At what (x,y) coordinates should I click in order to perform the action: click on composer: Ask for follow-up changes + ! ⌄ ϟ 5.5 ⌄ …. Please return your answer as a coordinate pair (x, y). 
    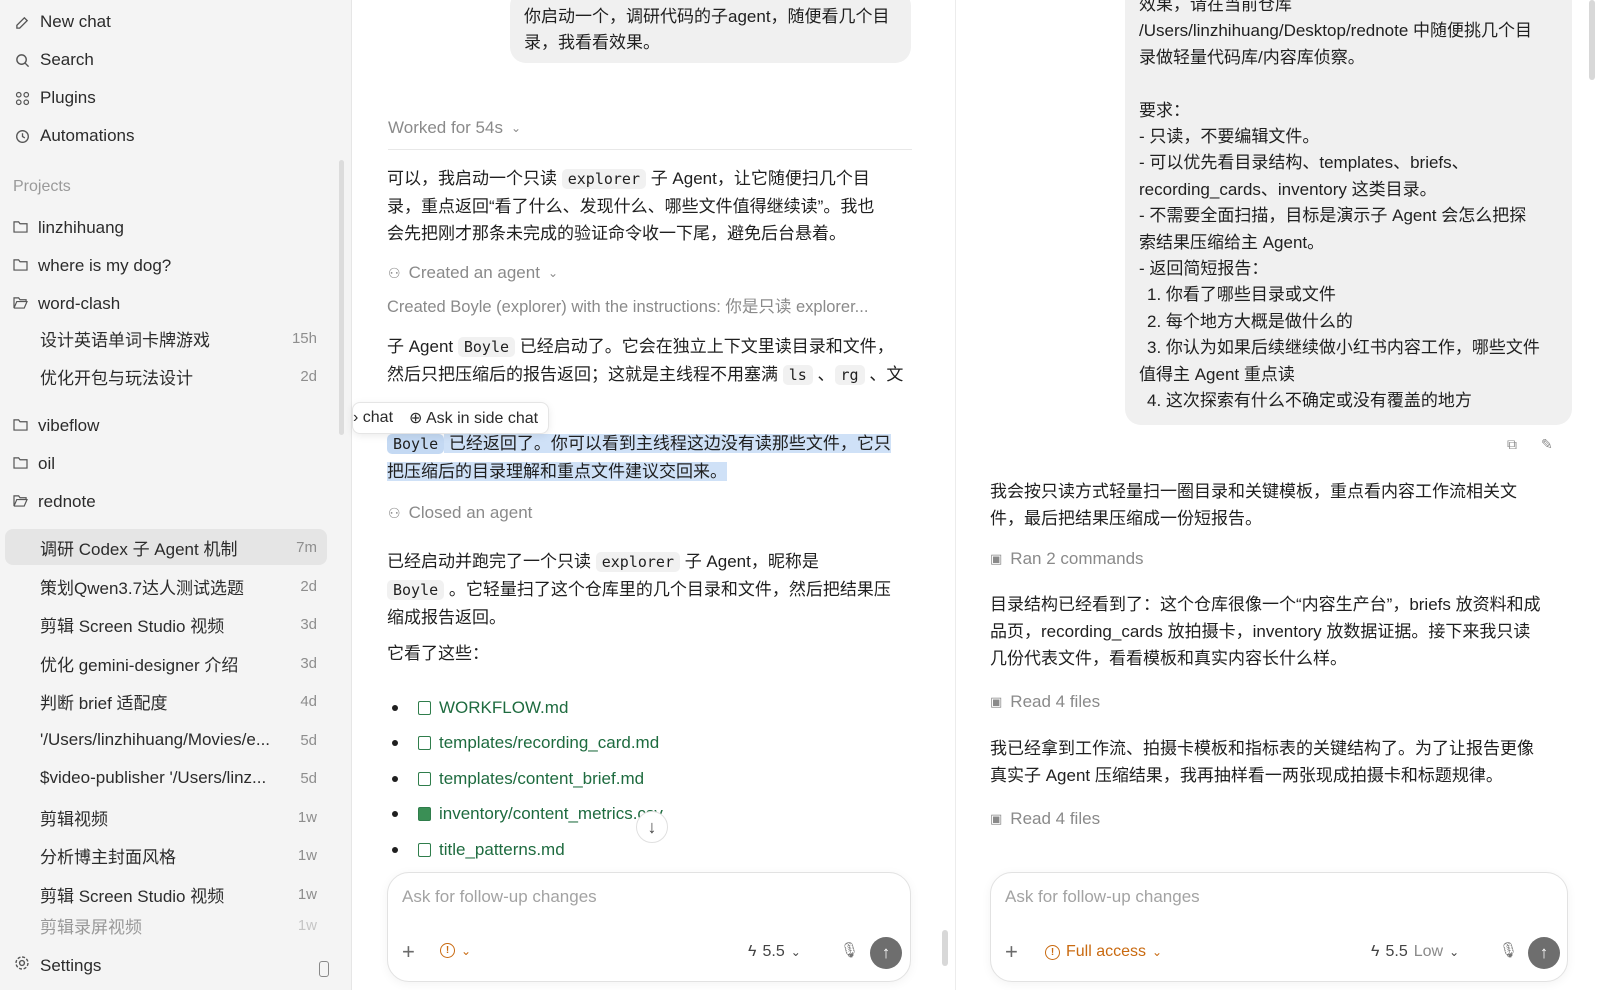
    Looking at the image, I should click on (649, 927).